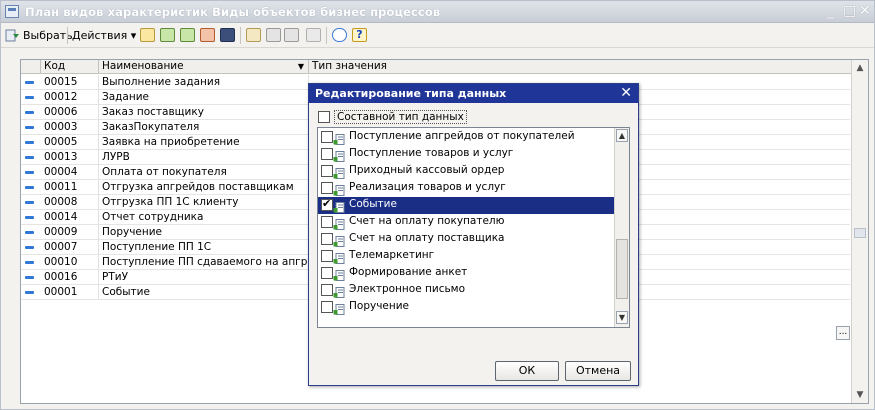 This screenshot has height=410, width=875. What do you see at coordinates (167, 35) in the screenshot?
I see `copy-icon` at bounding box center [167, 35].